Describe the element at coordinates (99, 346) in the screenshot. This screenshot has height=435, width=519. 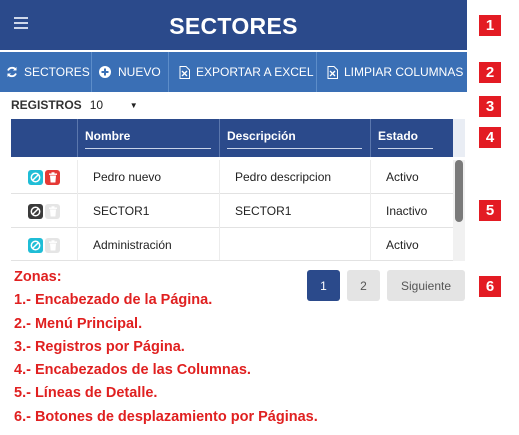
I see `zone-item: 3.- Registros por Página.` at that location.